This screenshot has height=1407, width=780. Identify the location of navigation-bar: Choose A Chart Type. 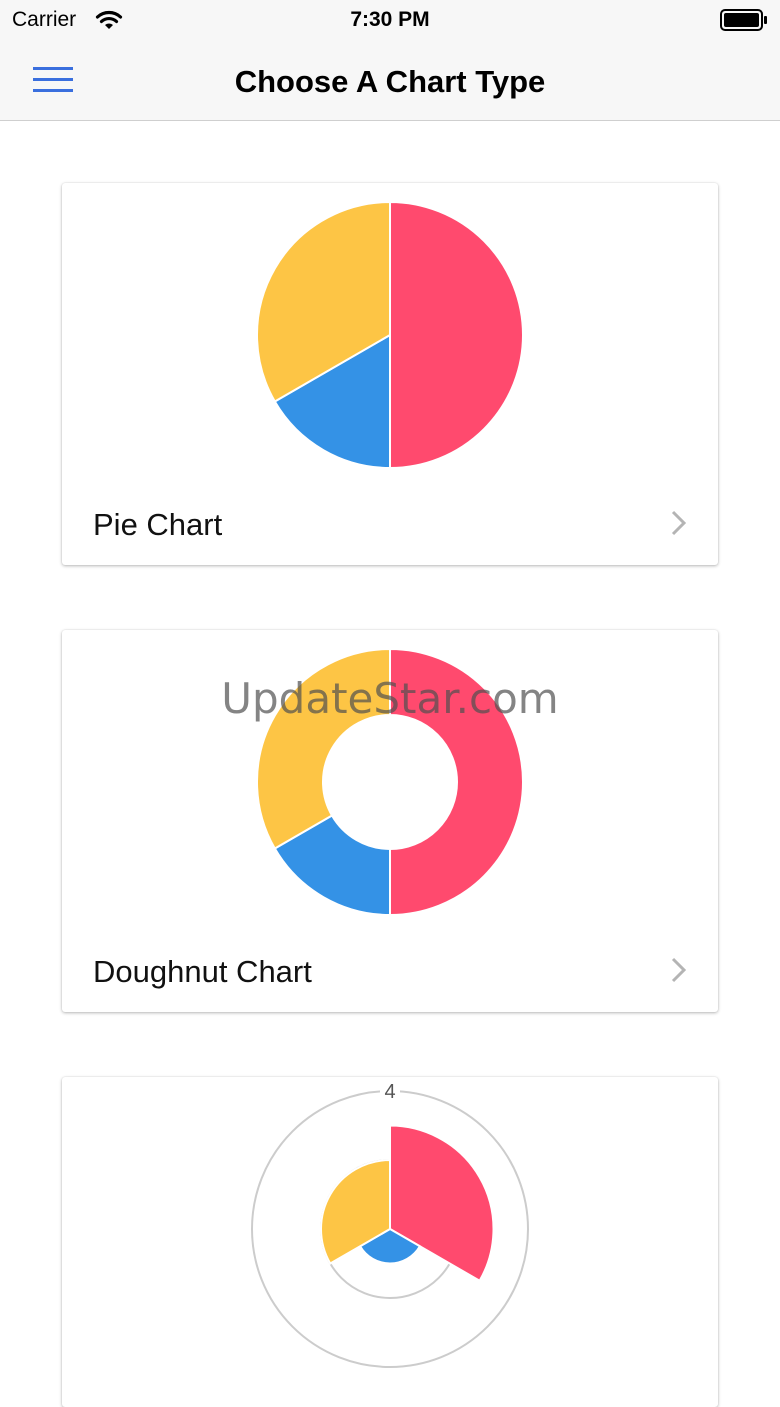
(390, 80).